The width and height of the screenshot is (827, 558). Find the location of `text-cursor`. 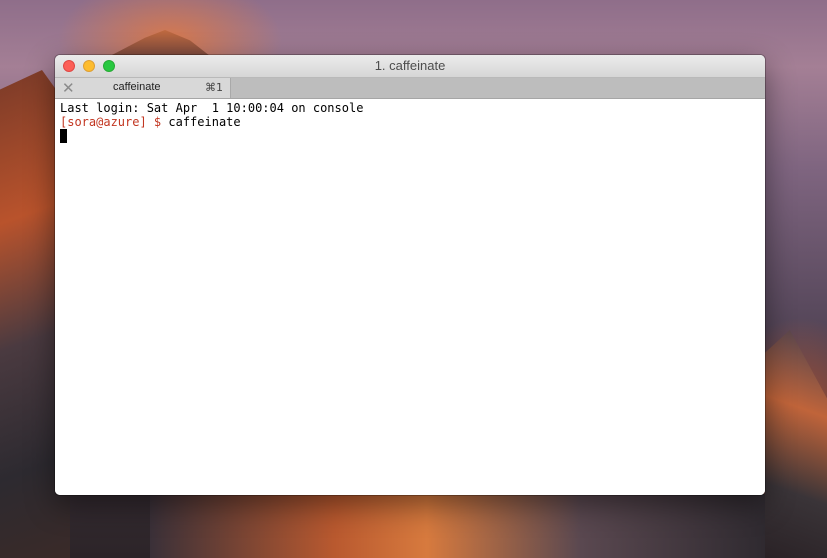

text-cursor is located at coordinates (63, 136).